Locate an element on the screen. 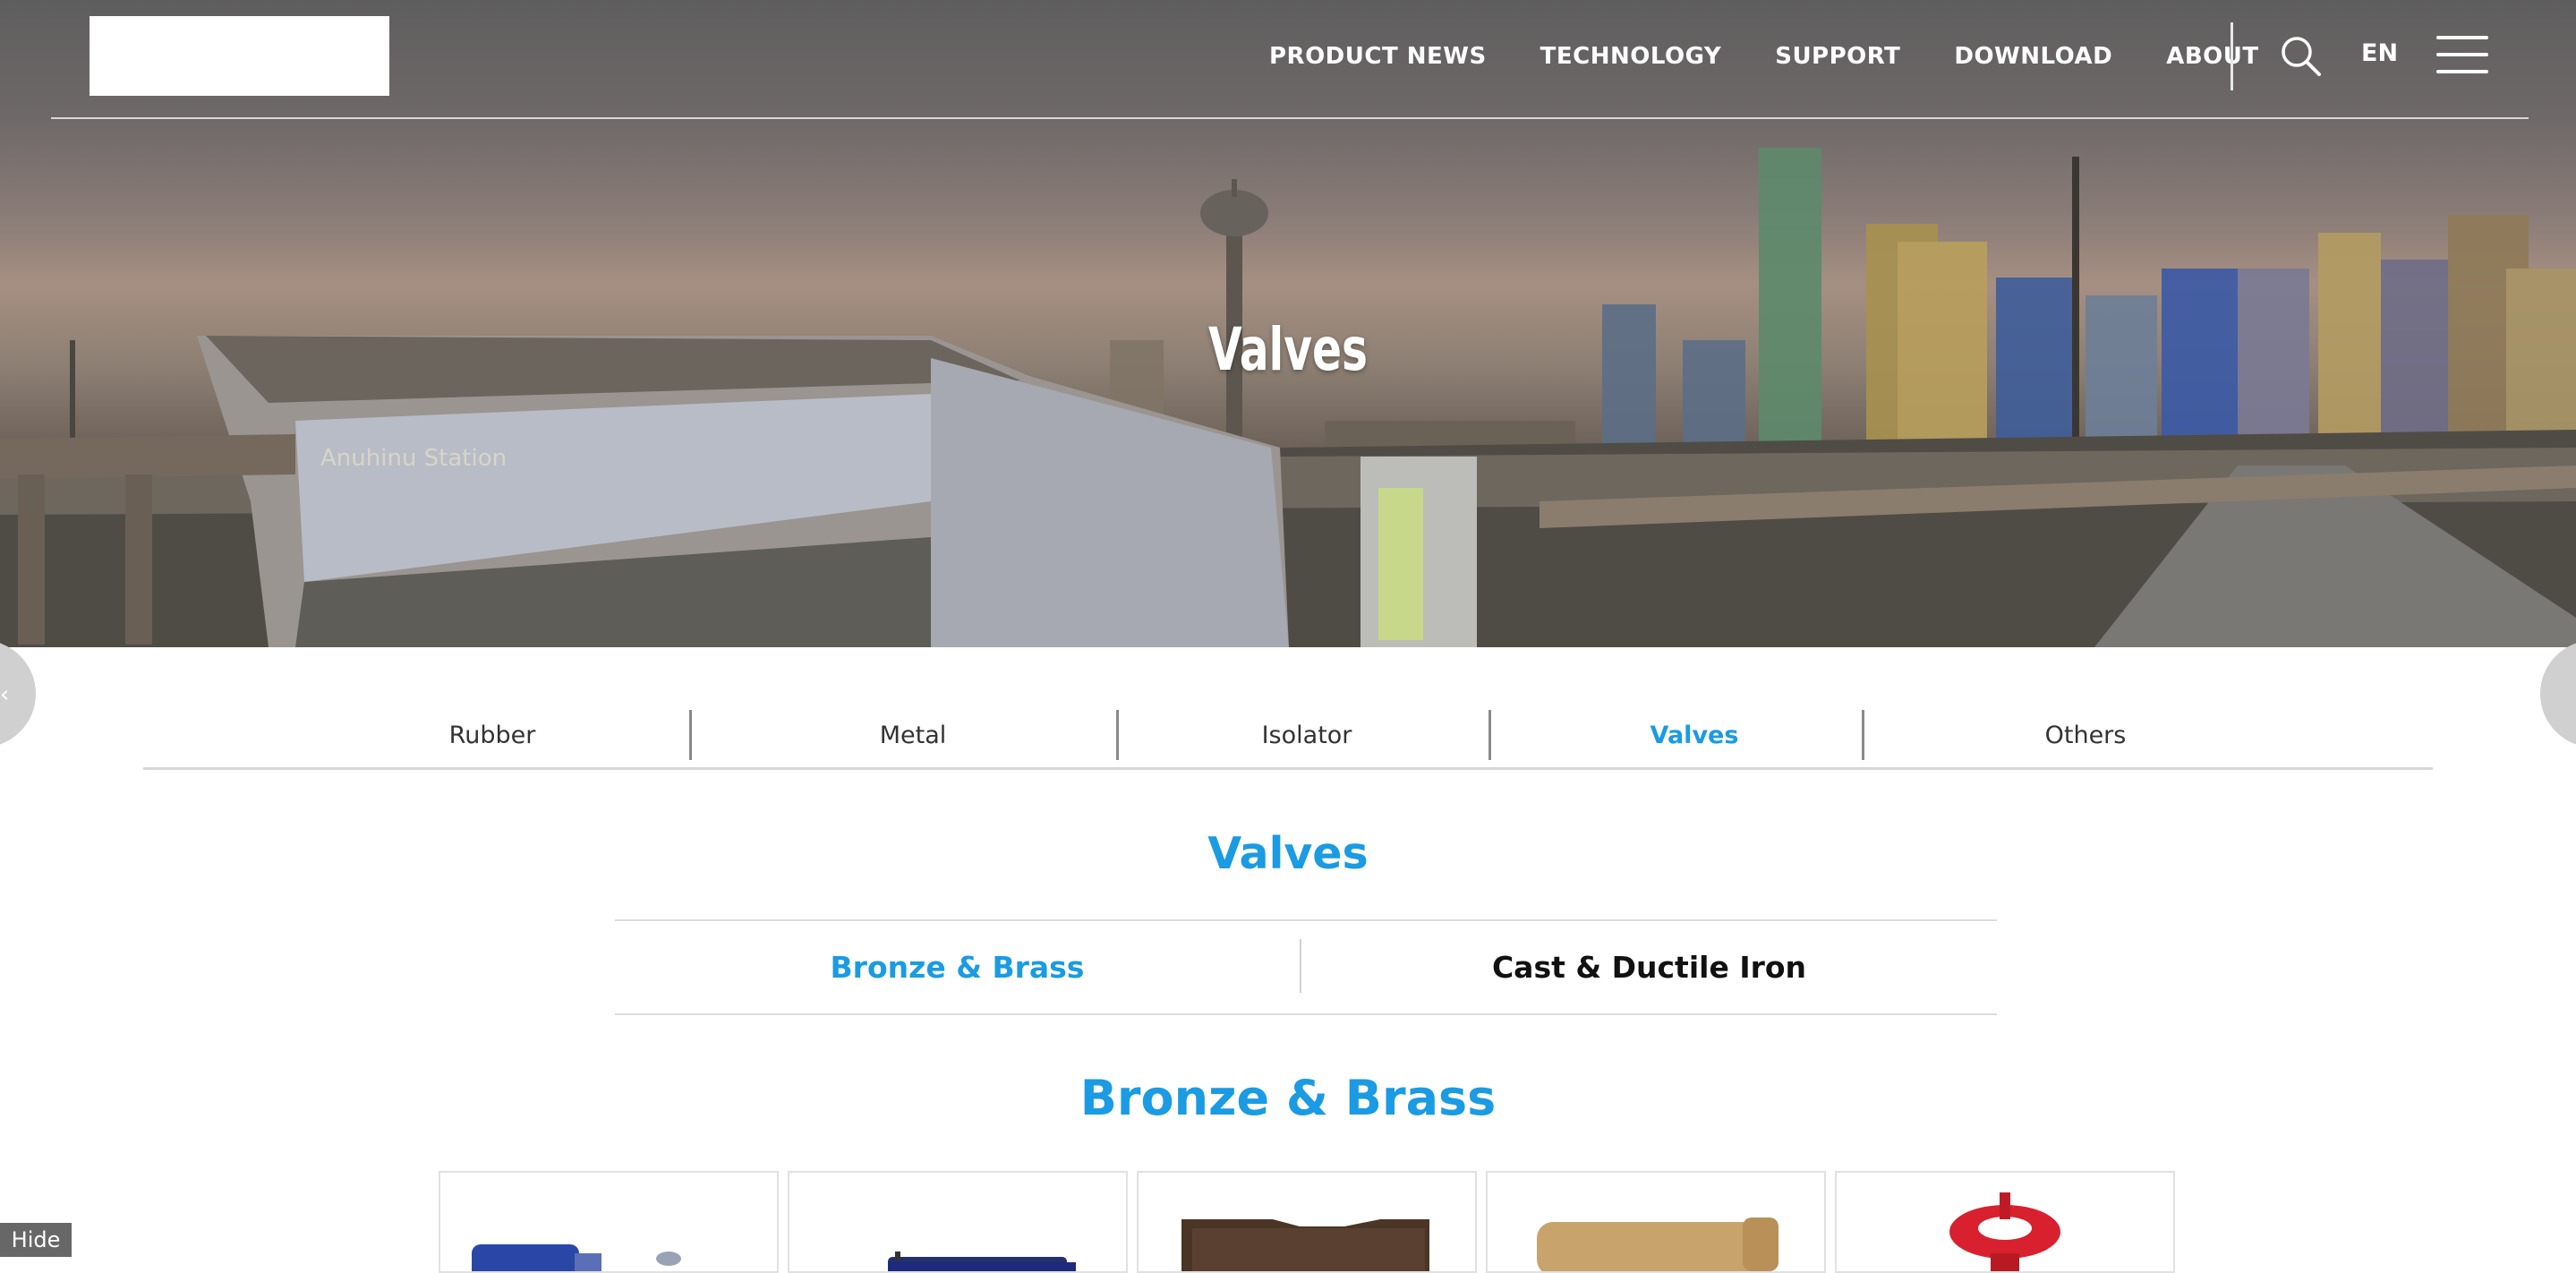 The height and width of the screenshot is (1273, 2576). chevron-left-icon: ‹ is located at coordinates (5, 694).